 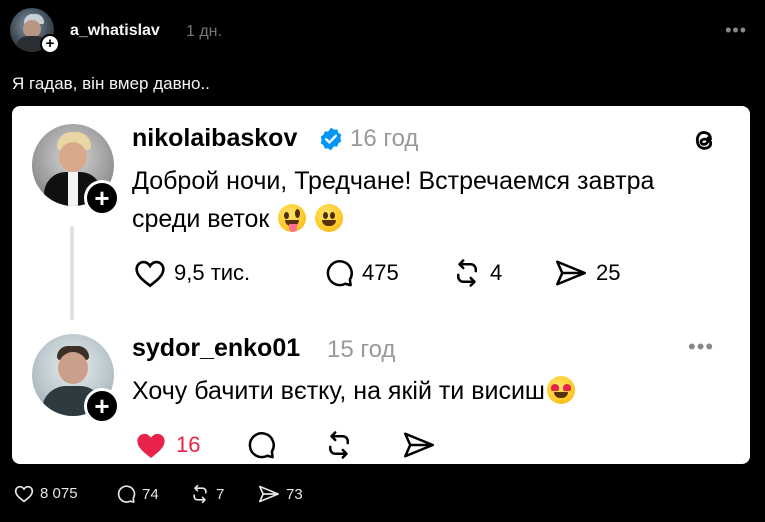 I want to click on share-button, so click(x=419, y=445).